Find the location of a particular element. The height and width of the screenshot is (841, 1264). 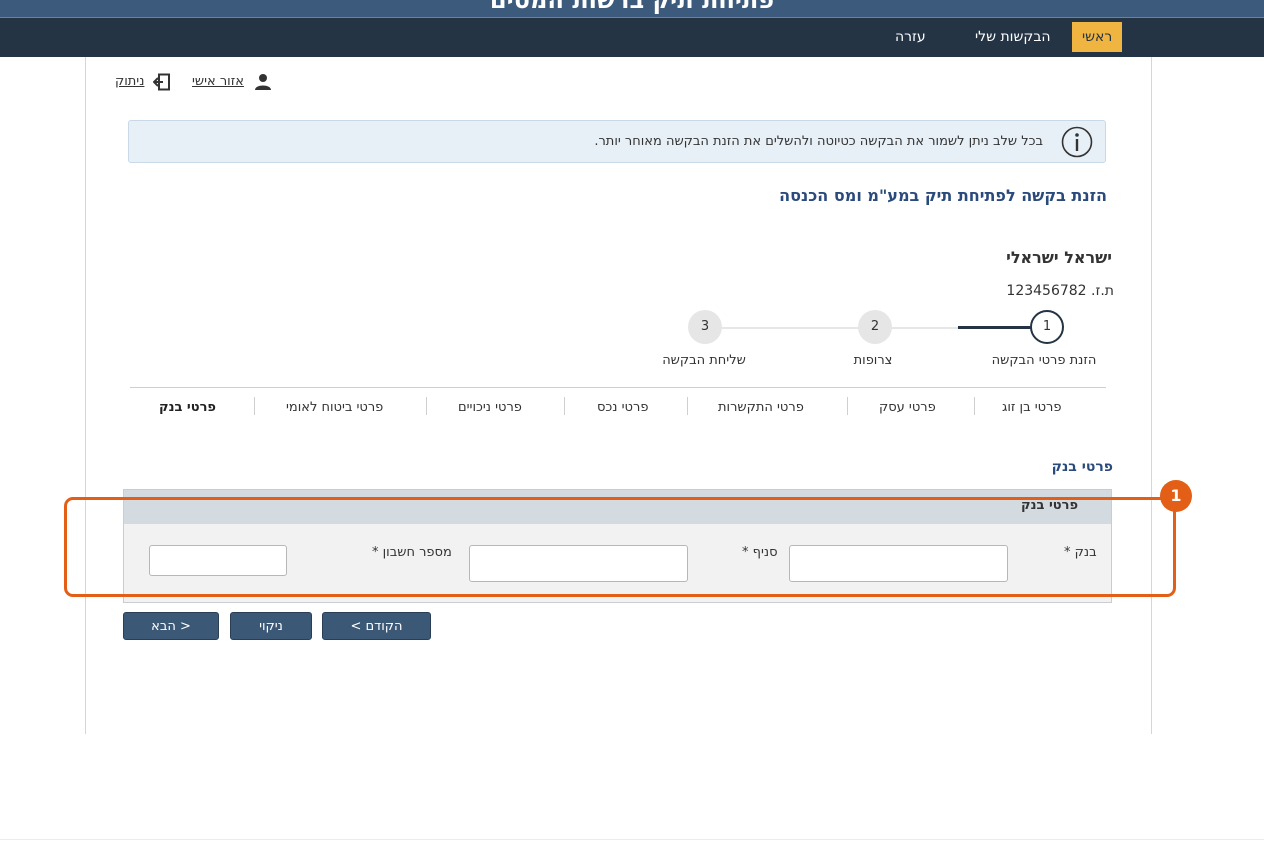

logout-icon is located at coordinates (162, 82).